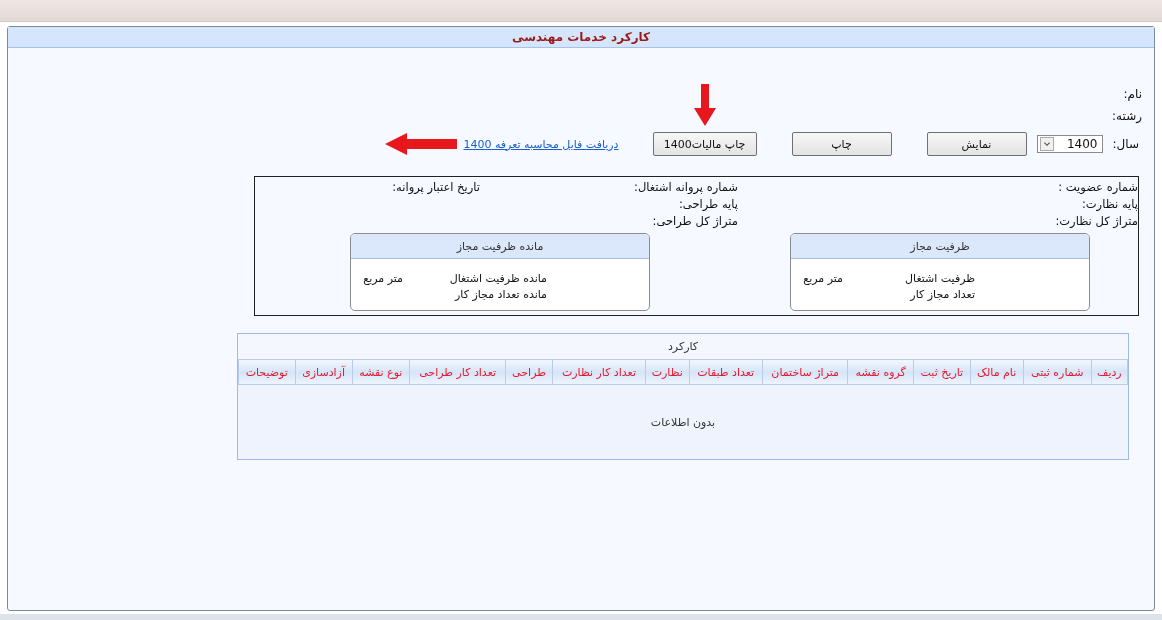 The height and width of the screenshot is (620, 1162). I want to click on info-label: شماره پروانه اشتغال:, so click(686, 187).